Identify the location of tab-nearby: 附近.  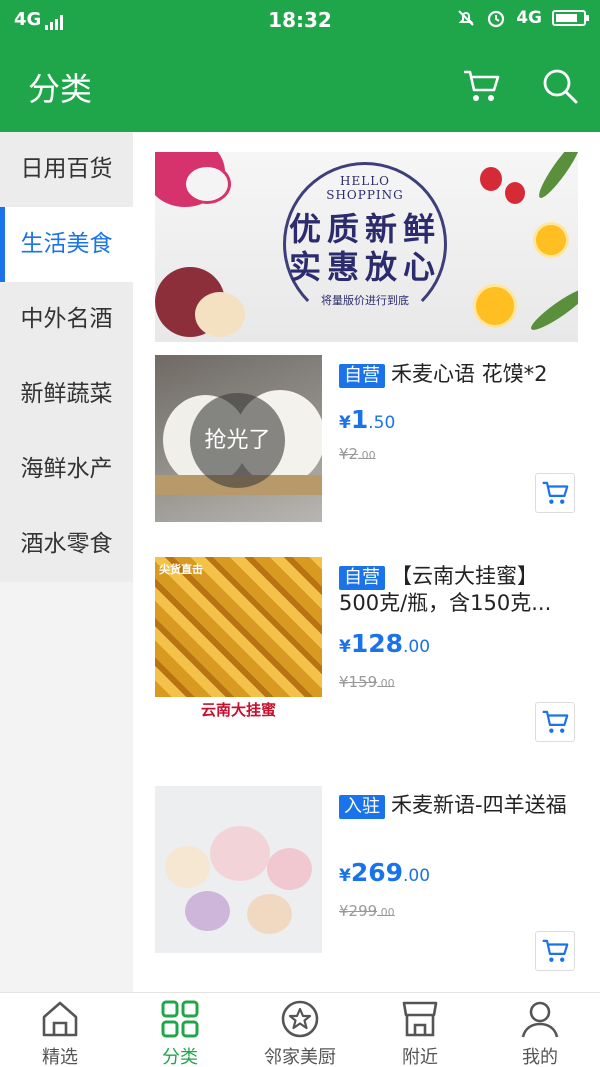
(420, 1030).